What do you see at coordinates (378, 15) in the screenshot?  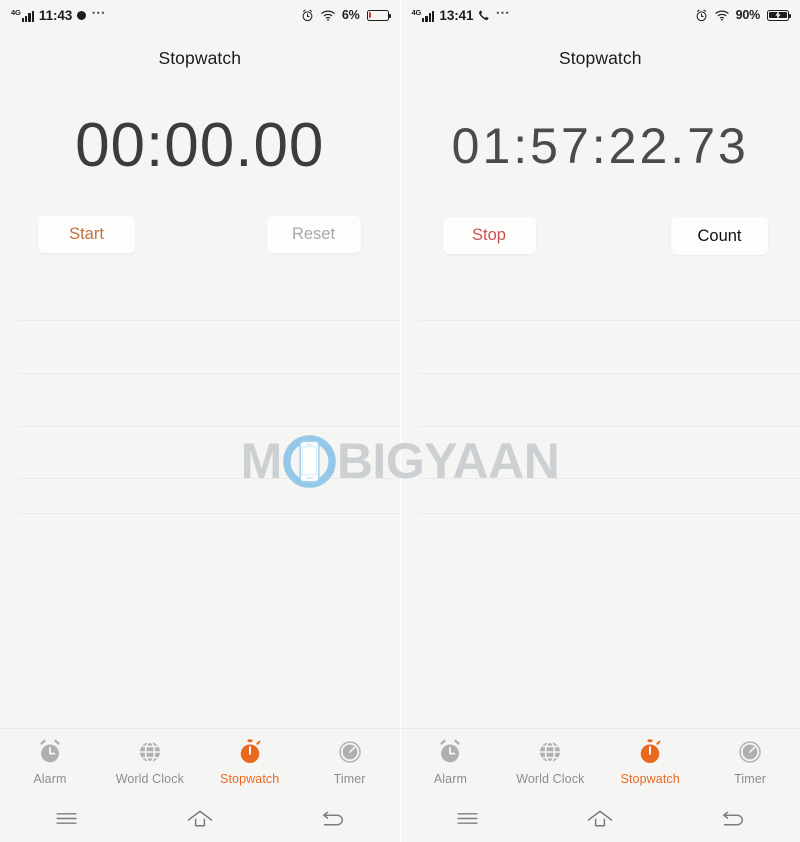 I see `battery-icon` at bounding box center [378, 15].